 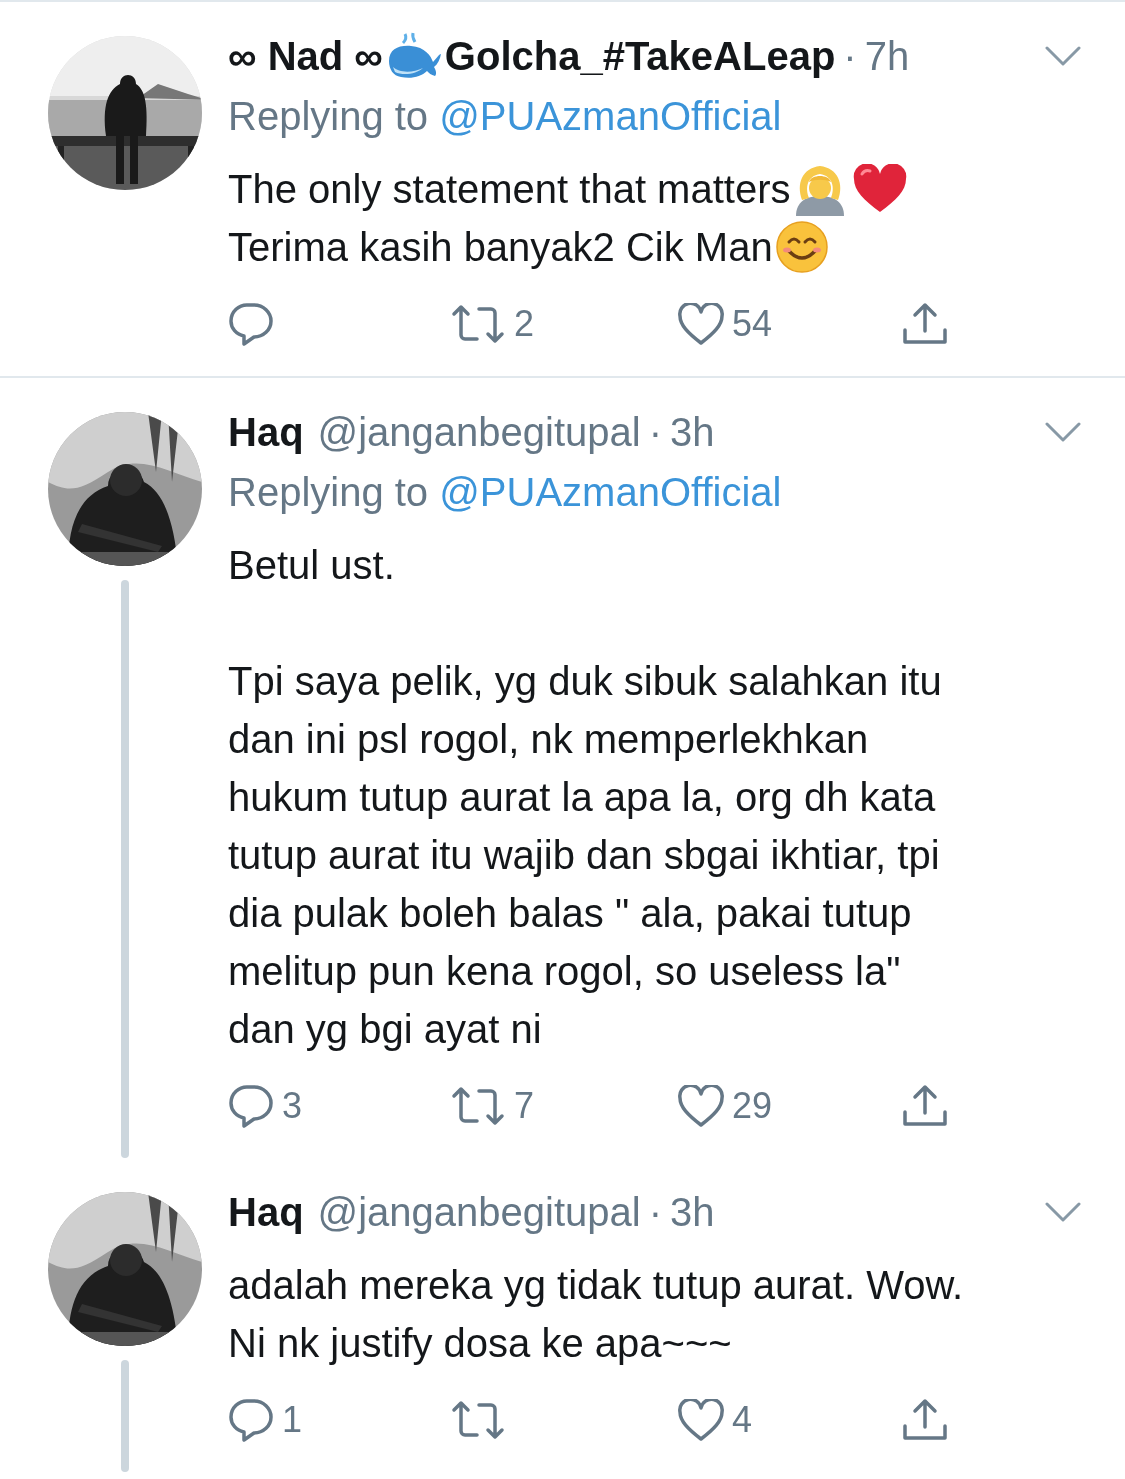 What do you see at coordinates (500, 247) in the screenshot?
I see `tweet-text: Terima kasih banyak2 Cik Man` at bounding box center [500, 247].